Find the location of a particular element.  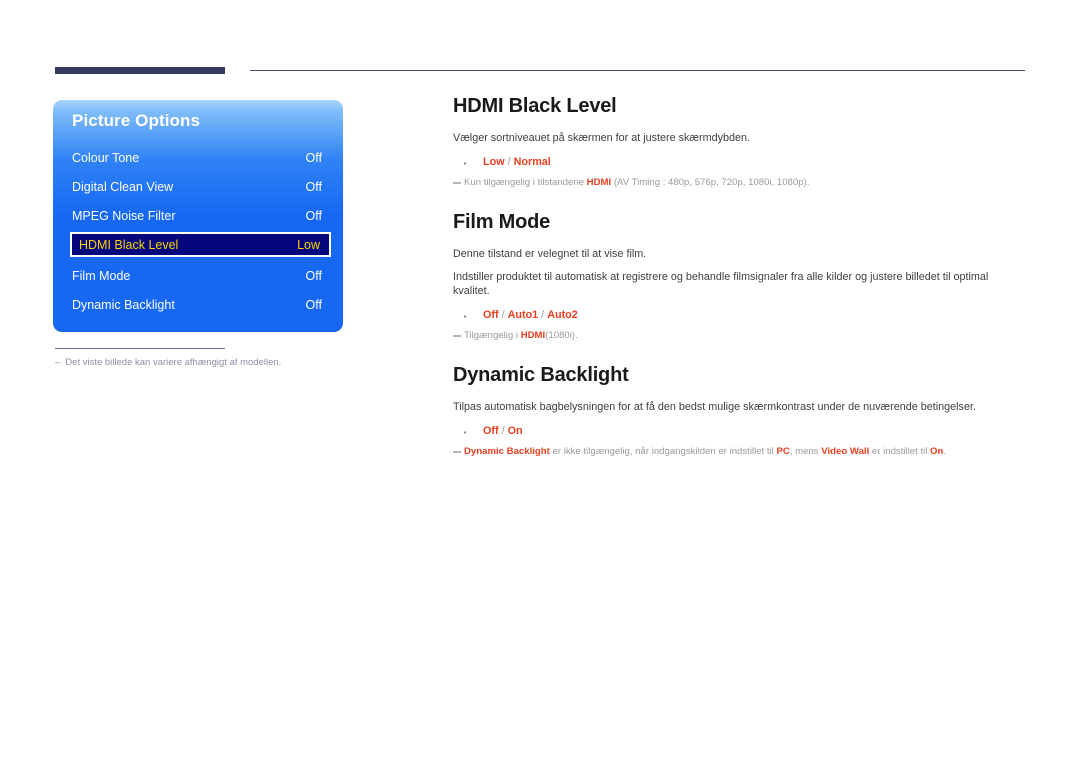

option-value: Low is located at coordinates (494, 161).